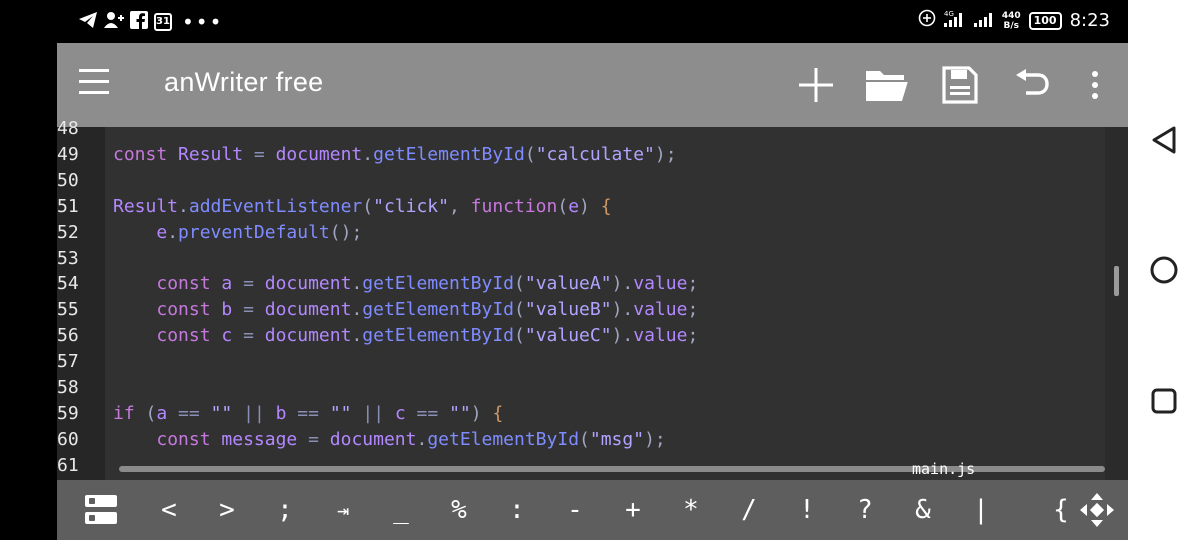  Describe the element at coordinates (574, 206) in the screenshot. I see `code-token: e` at that location.